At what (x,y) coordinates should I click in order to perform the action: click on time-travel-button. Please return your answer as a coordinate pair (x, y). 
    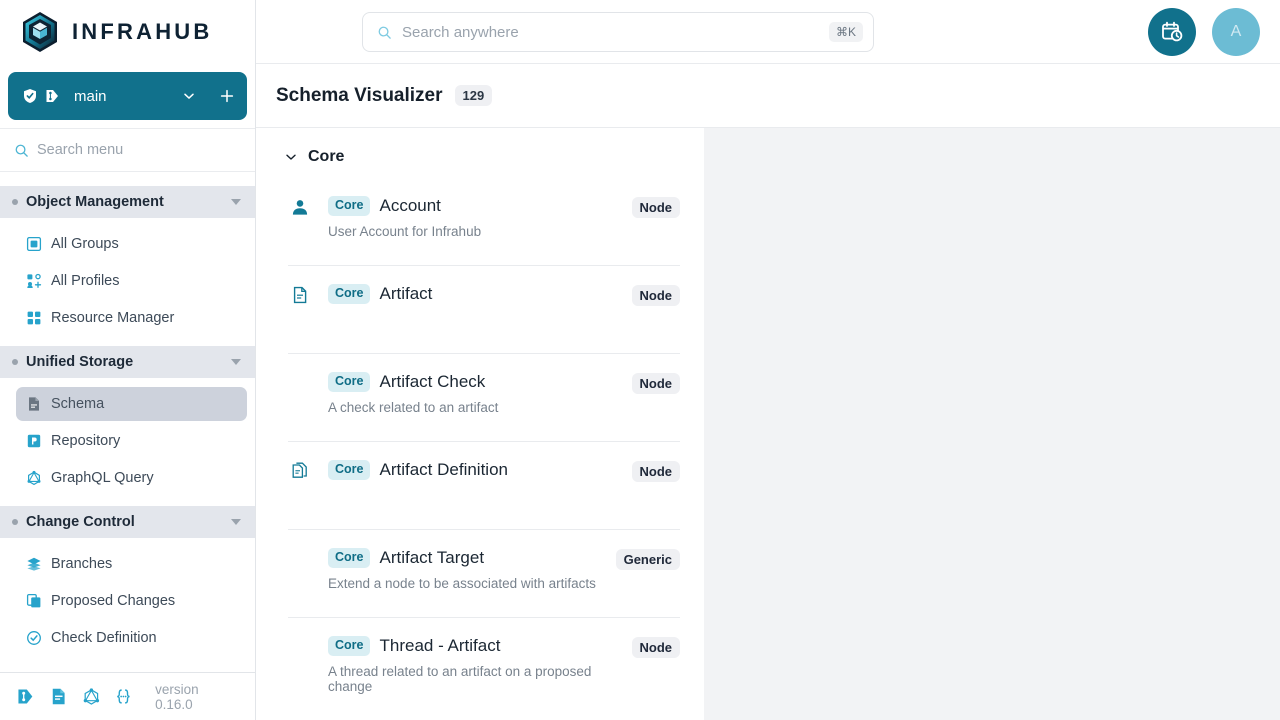
    Looking at the image, I should click on (1172, 32).